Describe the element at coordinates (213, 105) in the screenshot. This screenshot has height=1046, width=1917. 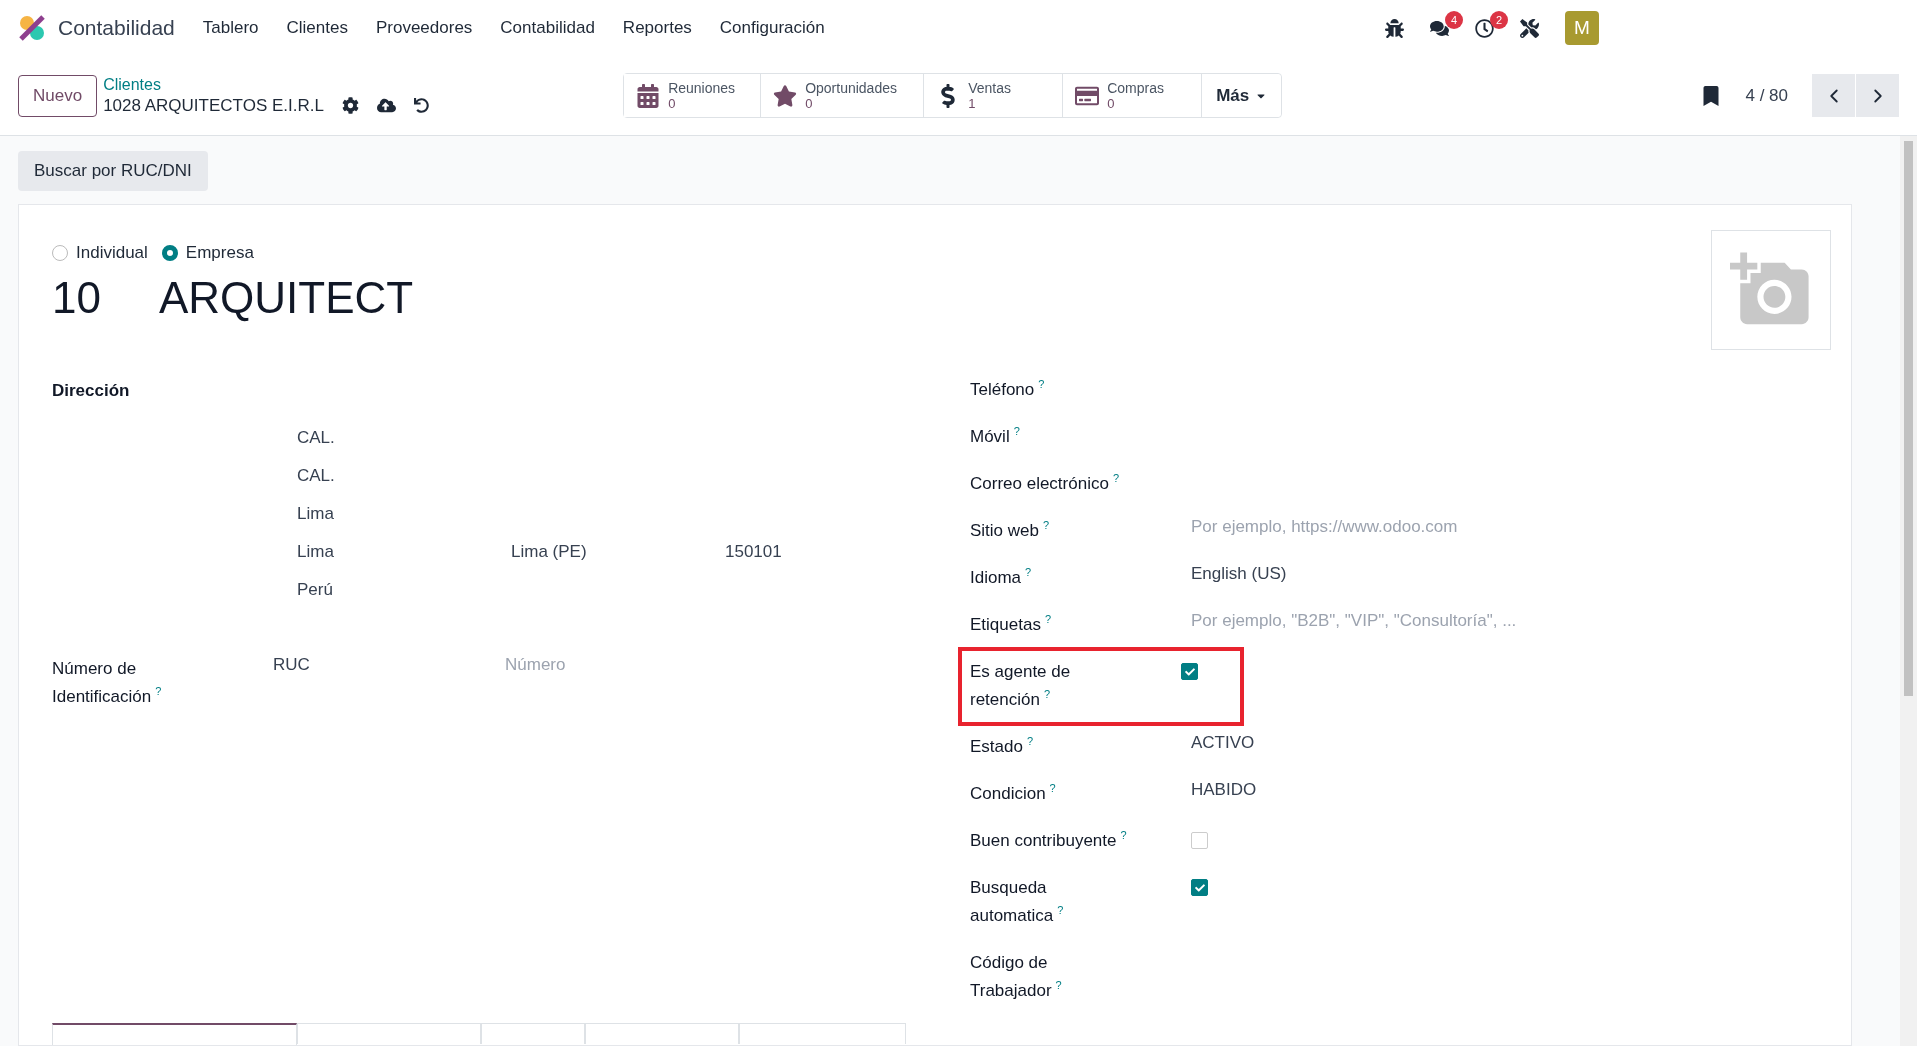
I see `record-name: 1028 ARQUITECTOS E.I.R.L` at that location.